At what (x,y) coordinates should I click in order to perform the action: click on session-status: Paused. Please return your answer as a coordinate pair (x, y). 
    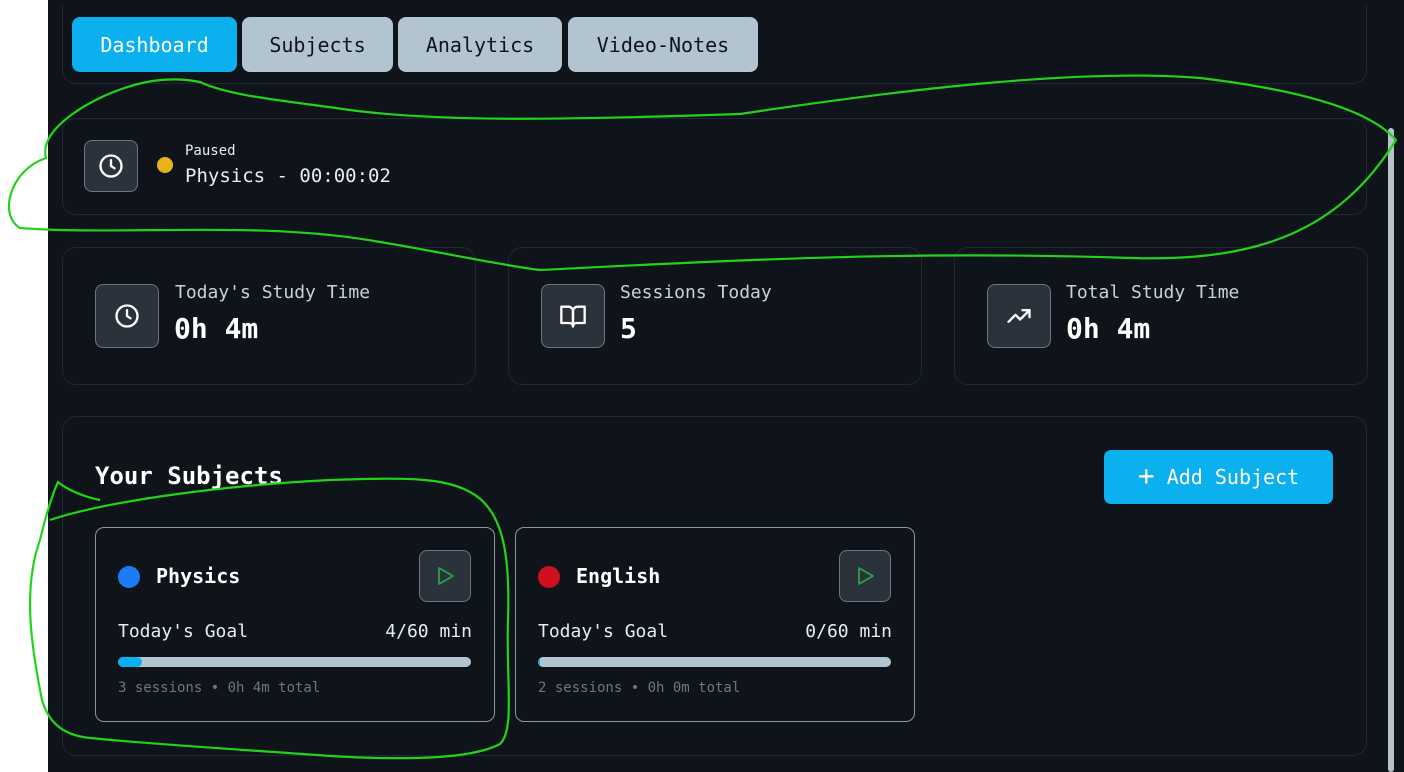
    Looking at the image, I should click on (210, 151).